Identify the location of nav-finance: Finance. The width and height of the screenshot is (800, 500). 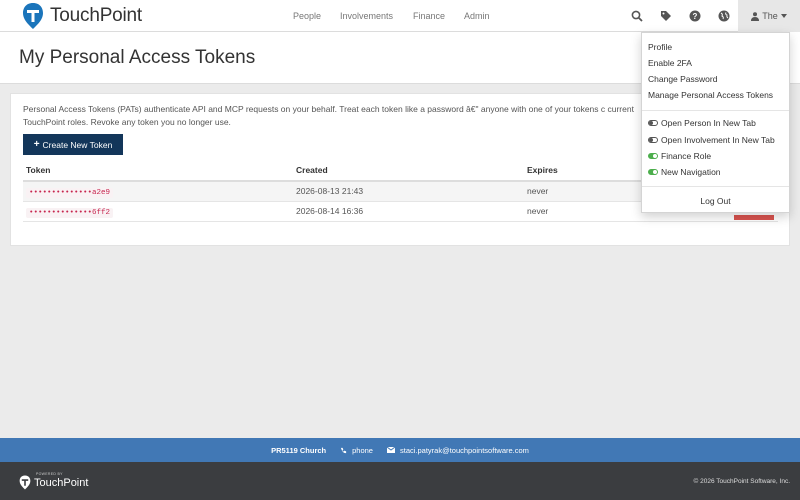
(429, 16).